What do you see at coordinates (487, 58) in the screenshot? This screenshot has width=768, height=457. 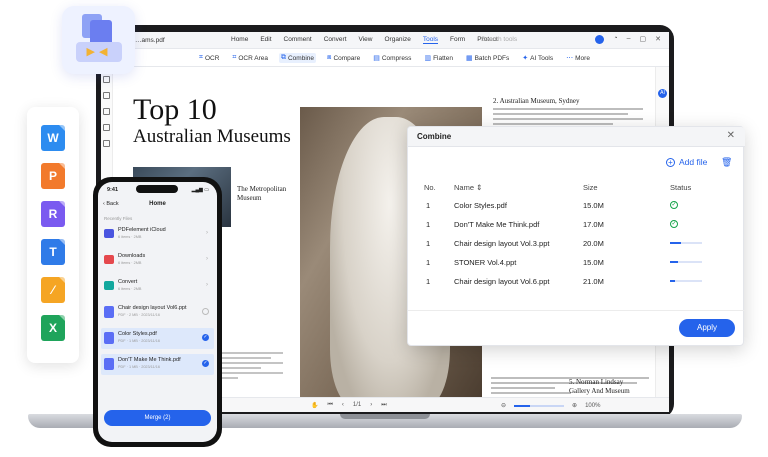 I see `tool-batch-pdfs: ▦ Batch PDFs` at bounding box center [487, 58].